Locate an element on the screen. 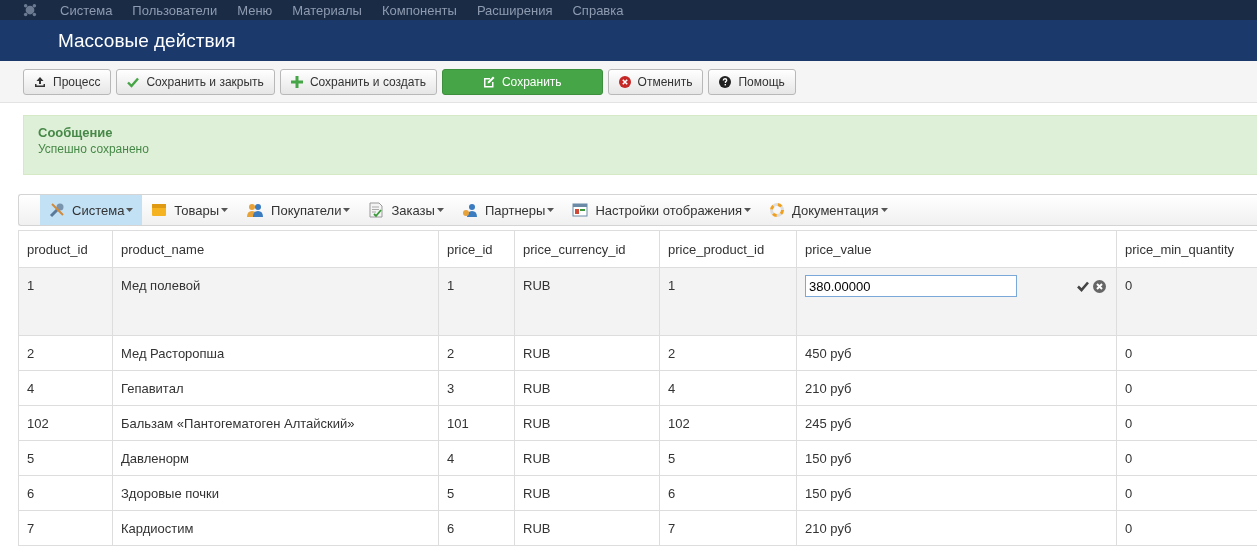  top-menu-item: Пользователи is located at coordinates (175, 10).